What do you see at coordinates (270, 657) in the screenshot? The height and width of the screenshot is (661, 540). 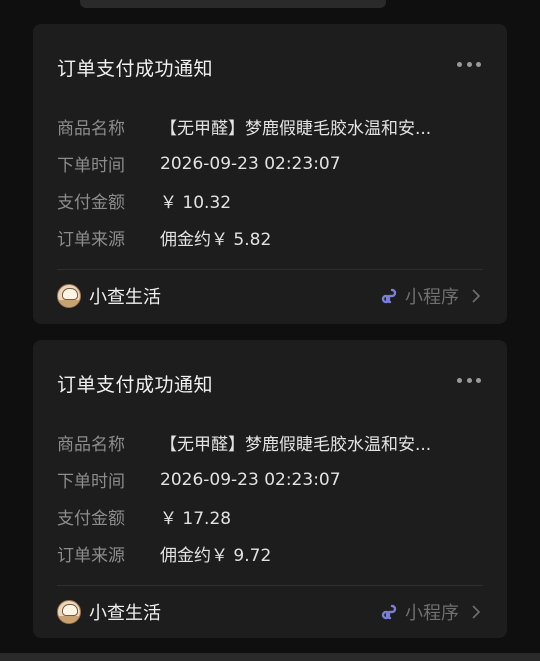 I see `bottom-bar` at bounding box center [270, 657].